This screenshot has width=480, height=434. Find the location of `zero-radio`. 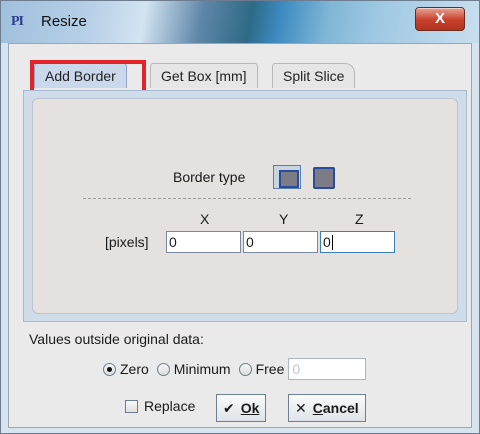

zero-radio is located at coordinates (109, 369).